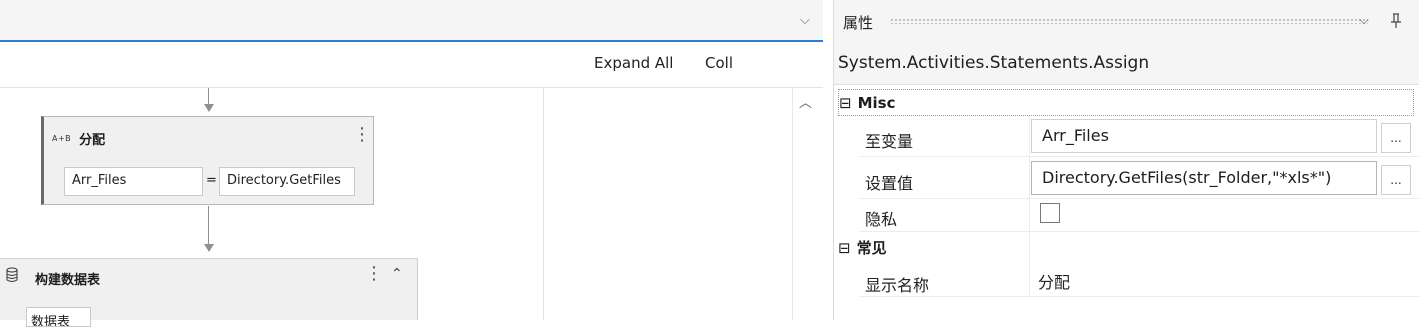 The height and width of the screenshot is (327, 1419). Describe the element at coordinates (411, 21) in the screenshot. I see `designer-tab-bar: ⌵` at that location.